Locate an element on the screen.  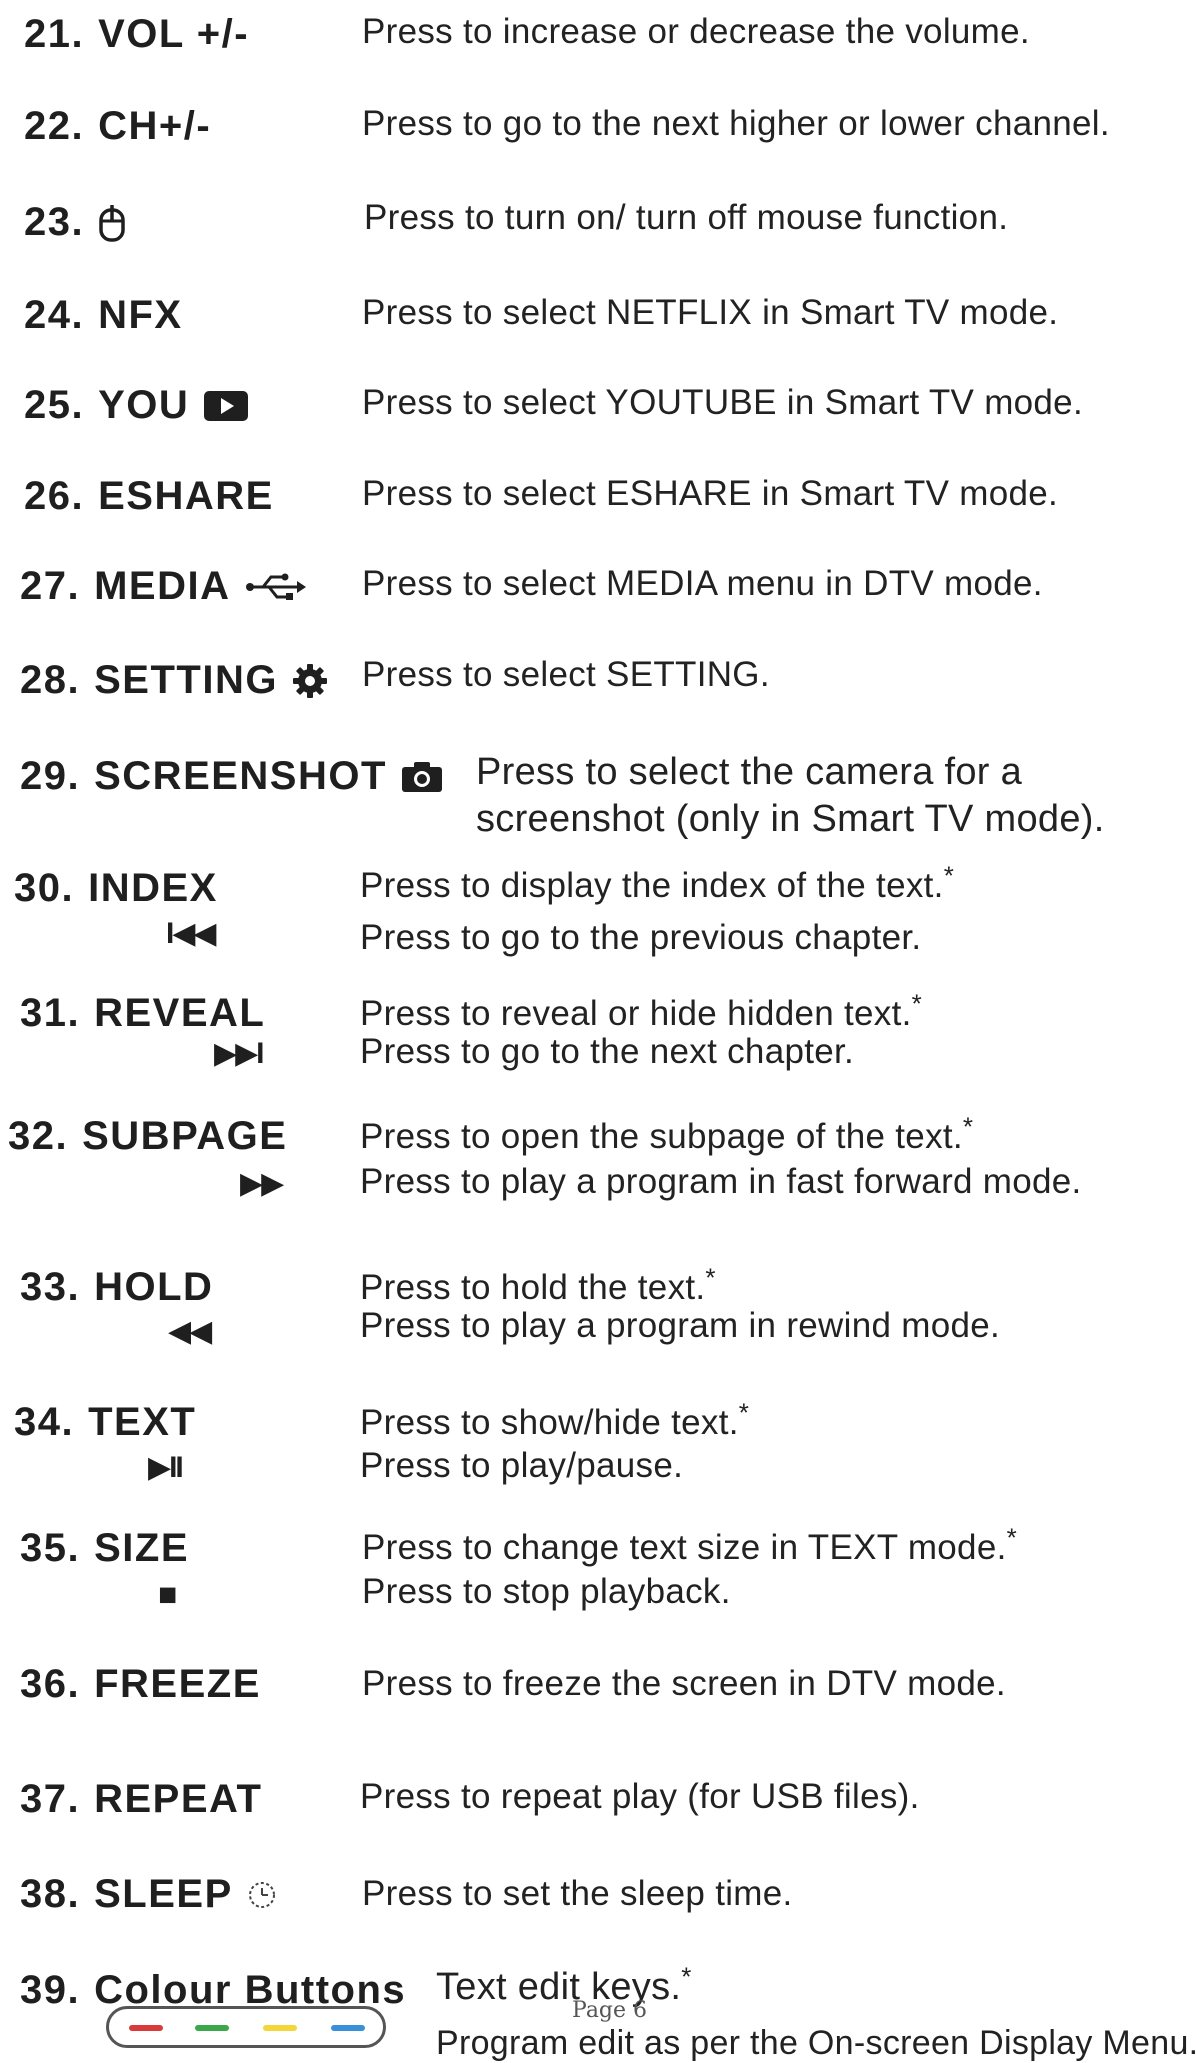
page-number: Page 6 is located at coordinates (610, 2010).